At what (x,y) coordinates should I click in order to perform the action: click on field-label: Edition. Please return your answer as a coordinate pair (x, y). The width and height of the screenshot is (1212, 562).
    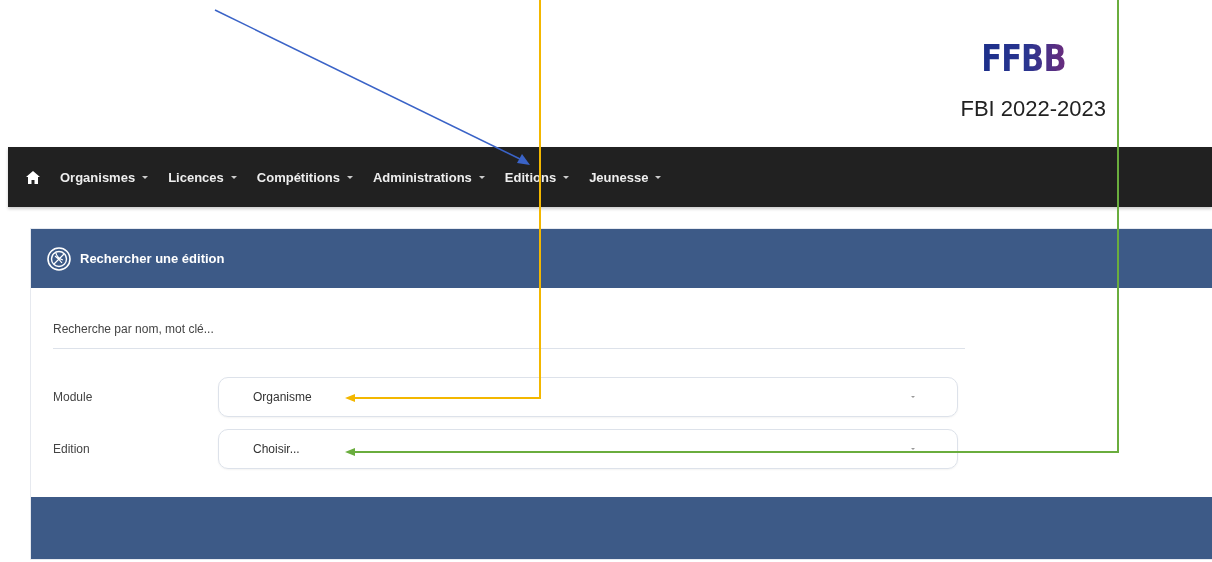
    Looking at the image, I should click on (72, 449).